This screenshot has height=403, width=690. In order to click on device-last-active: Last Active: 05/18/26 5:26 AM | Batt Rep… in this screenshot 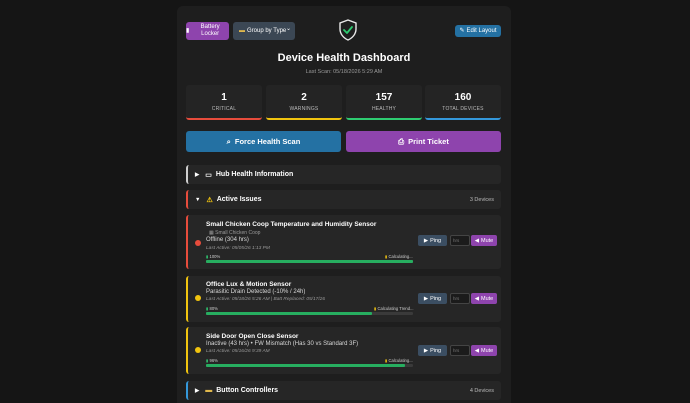, I will do `click(266, 299)`.